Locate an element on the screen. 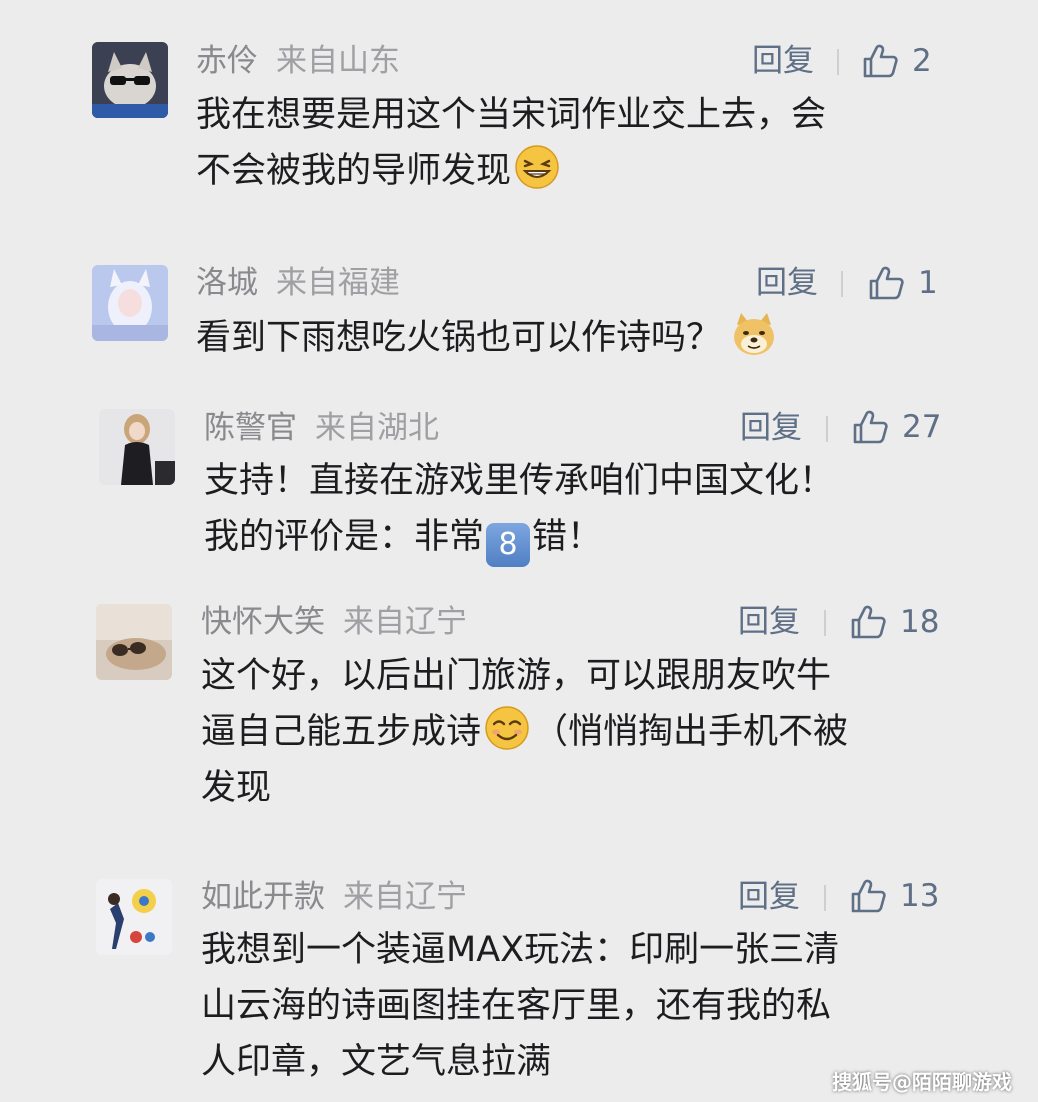  keycap-8-emoji: 8 is located at coordinates (508, 545).